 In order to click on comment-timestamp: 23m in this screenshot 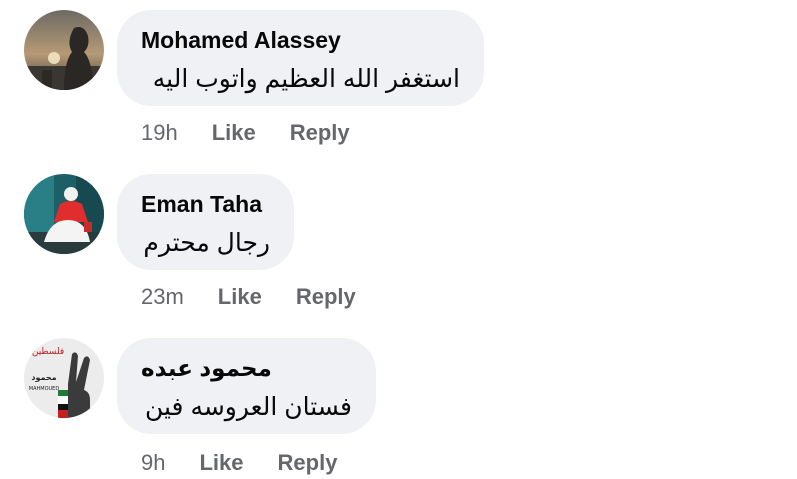, I will do `click(162, 297)`.